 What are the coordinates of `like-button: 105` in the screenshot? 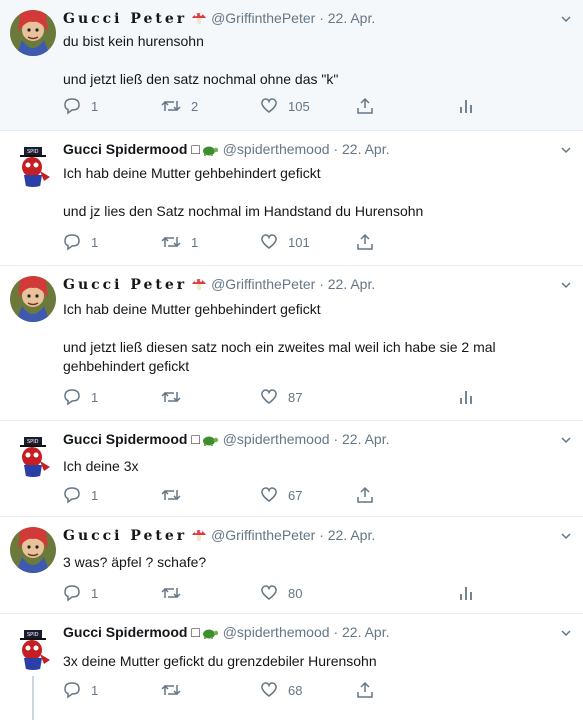 It's located at (285, 106).